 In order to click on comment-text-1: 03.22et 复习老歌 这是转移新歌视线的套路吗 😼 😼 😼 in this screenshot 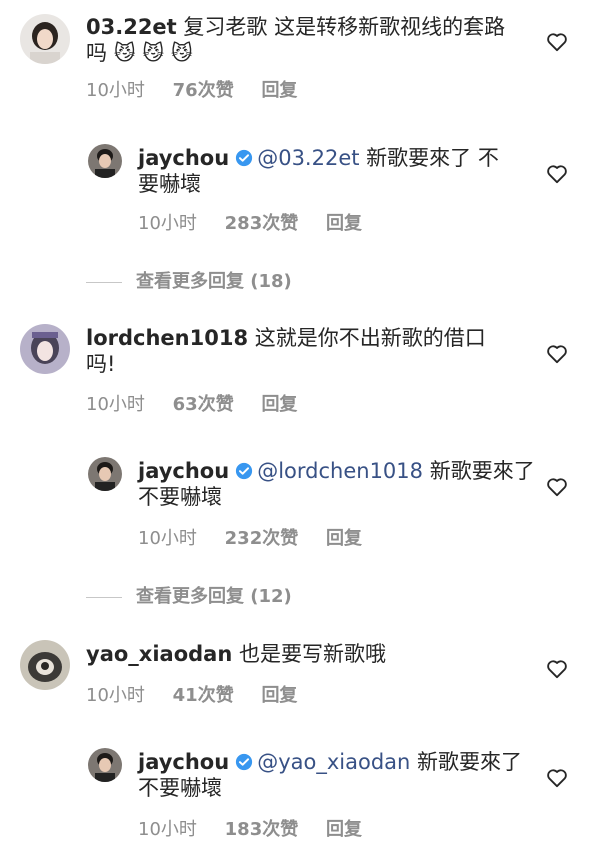, I will do `click(306, 40)`.